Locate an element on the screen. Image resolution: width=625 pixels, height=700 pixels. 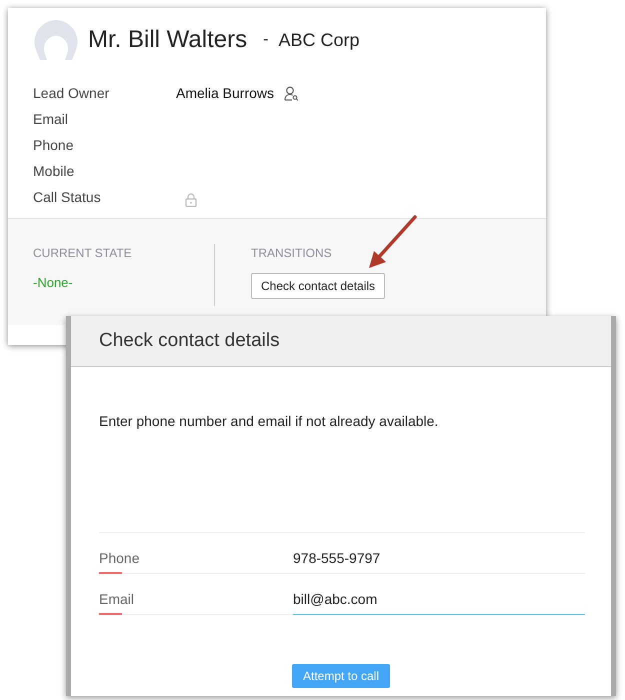
field-label: Call Status is located at coordinates (67, 197).